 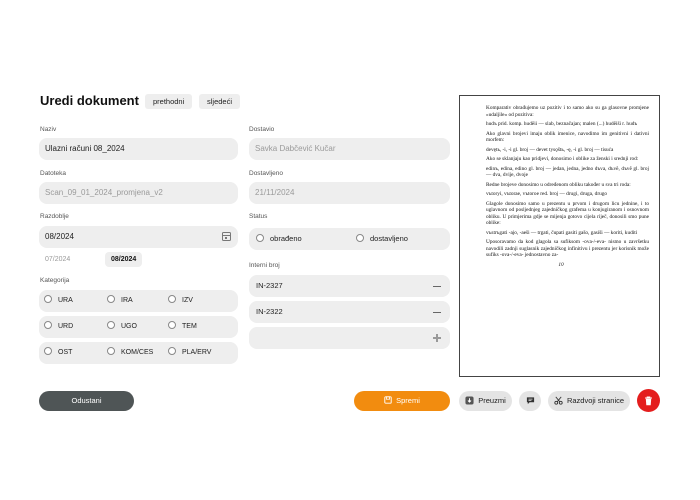 What do you see at coordinates (558, 400) in the screenshot?
I see `scissors-icon` at bounding box center [558, 400].